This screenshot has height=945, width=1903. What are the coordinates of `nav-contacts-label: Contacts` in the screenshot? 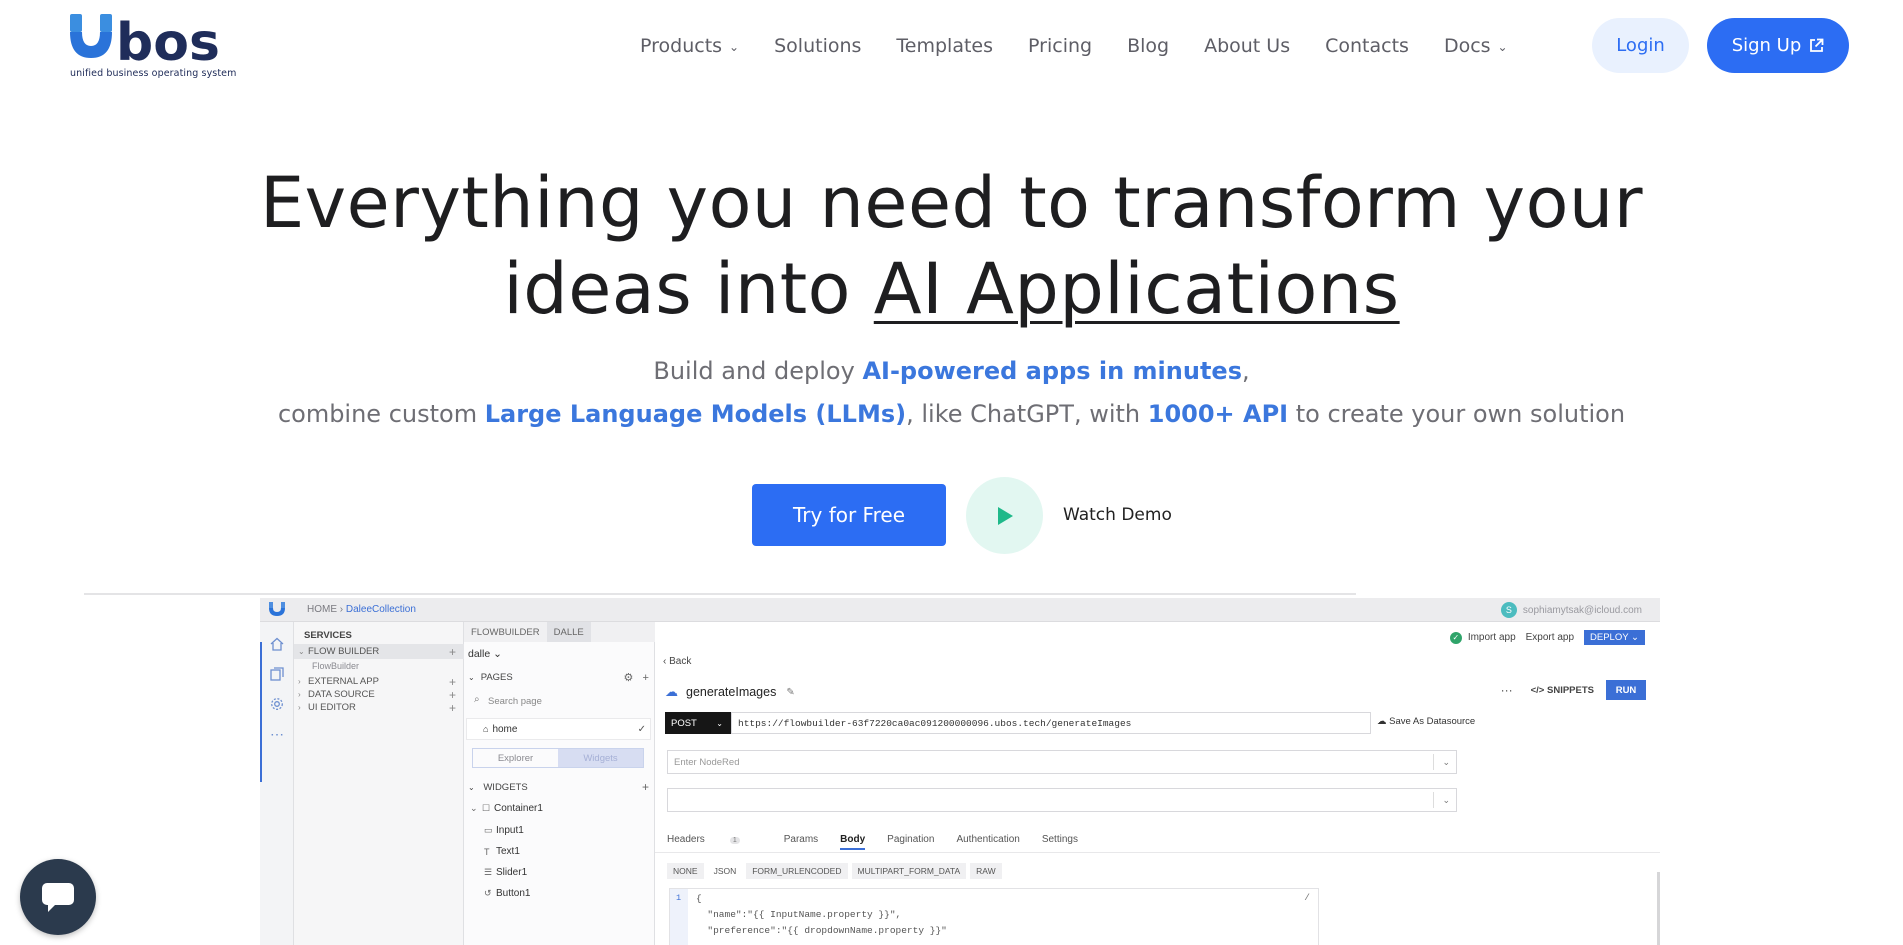 It's located at (1367, 46).